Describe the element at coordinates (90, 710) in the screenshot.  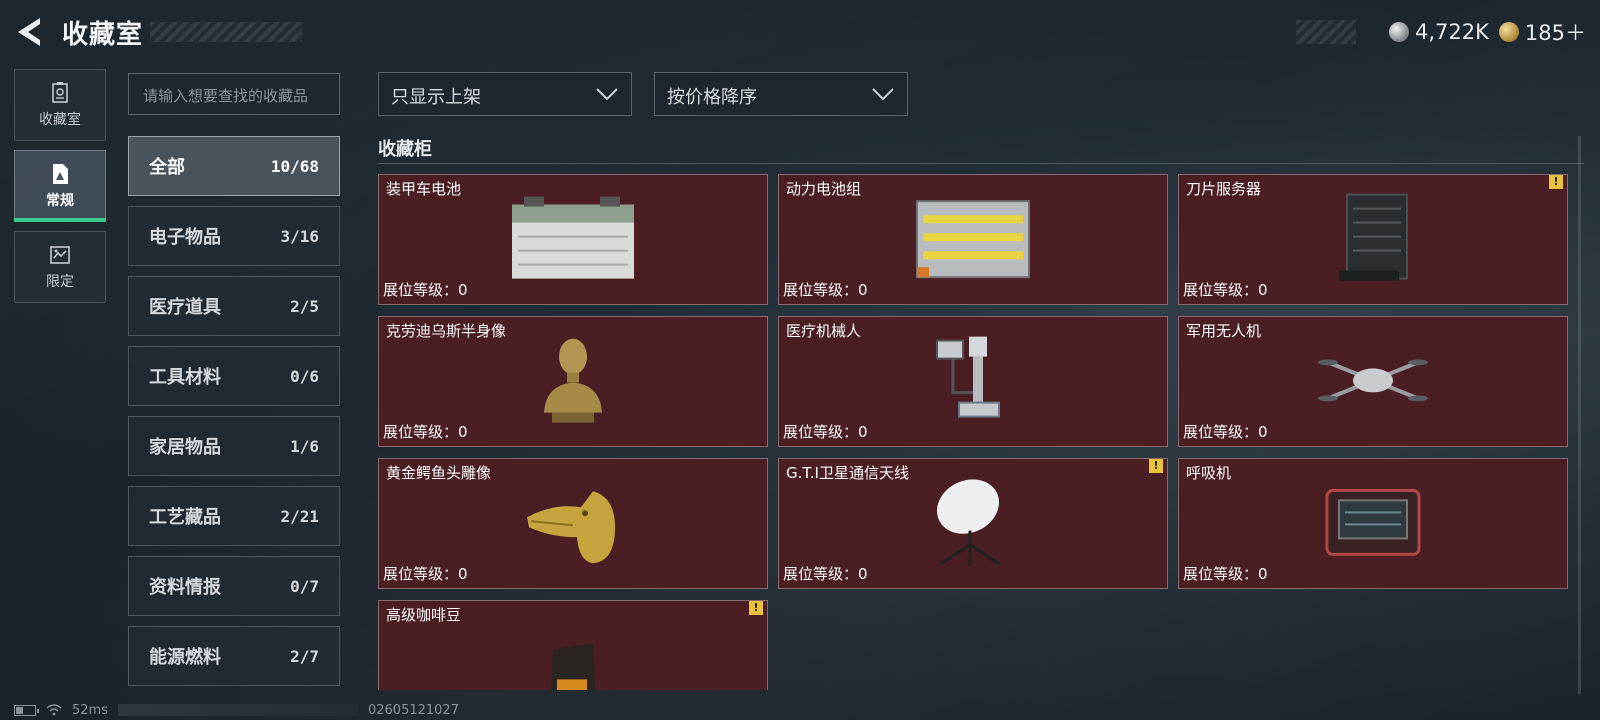
I see `ping-value: 52ms` at that location.